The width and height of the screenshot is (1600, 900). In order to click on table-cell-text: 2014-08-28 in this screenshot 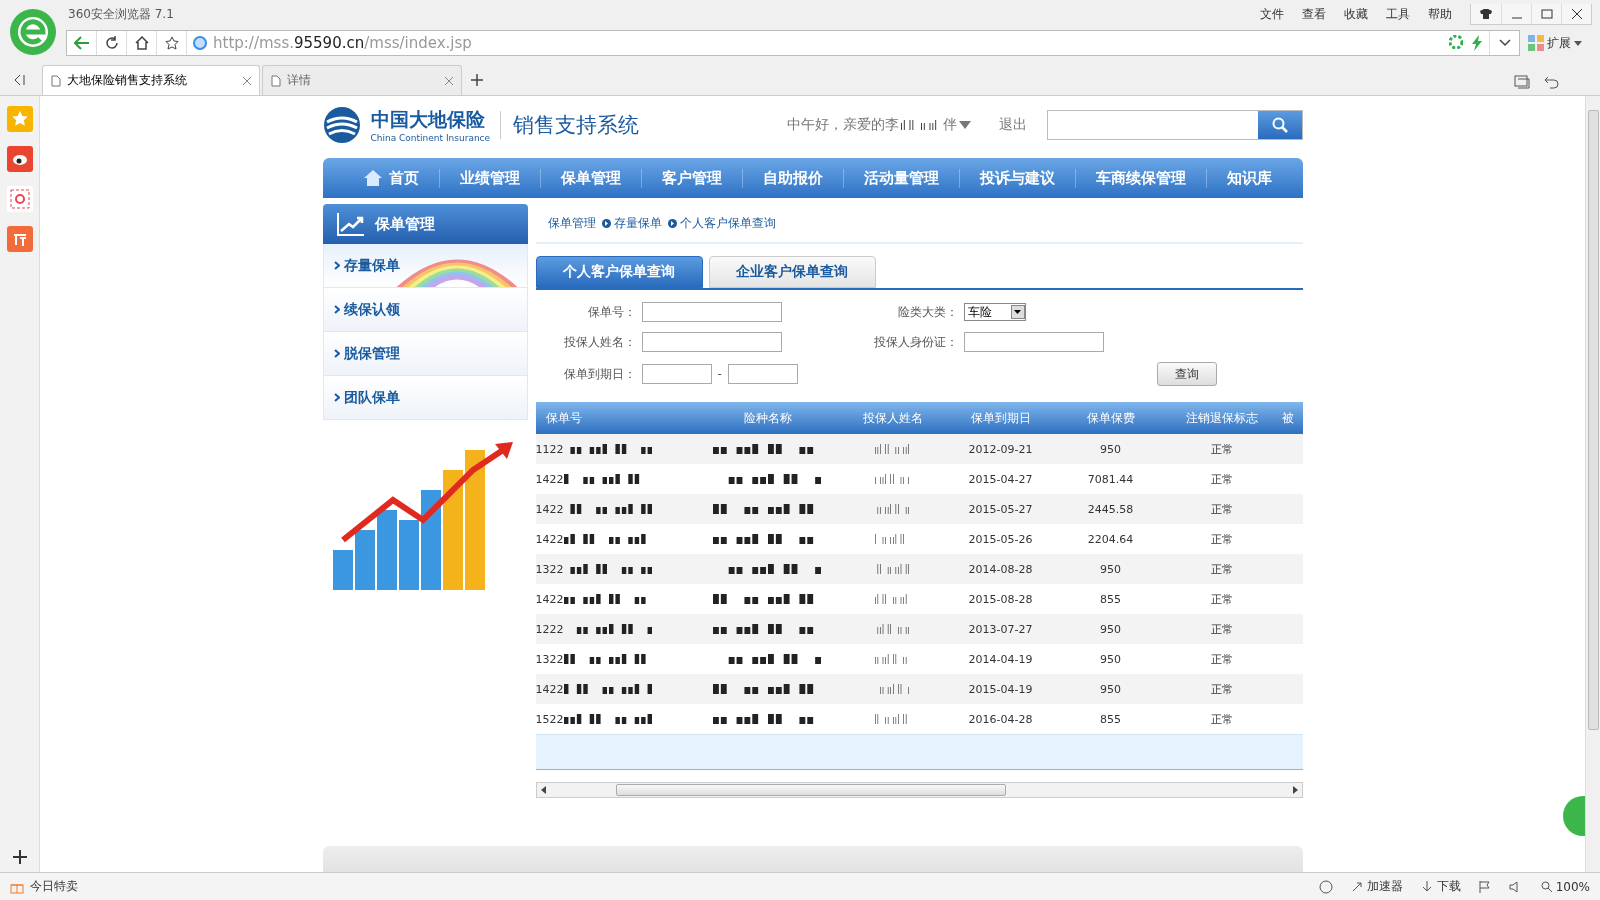, I will do `click(1000, 569)`.